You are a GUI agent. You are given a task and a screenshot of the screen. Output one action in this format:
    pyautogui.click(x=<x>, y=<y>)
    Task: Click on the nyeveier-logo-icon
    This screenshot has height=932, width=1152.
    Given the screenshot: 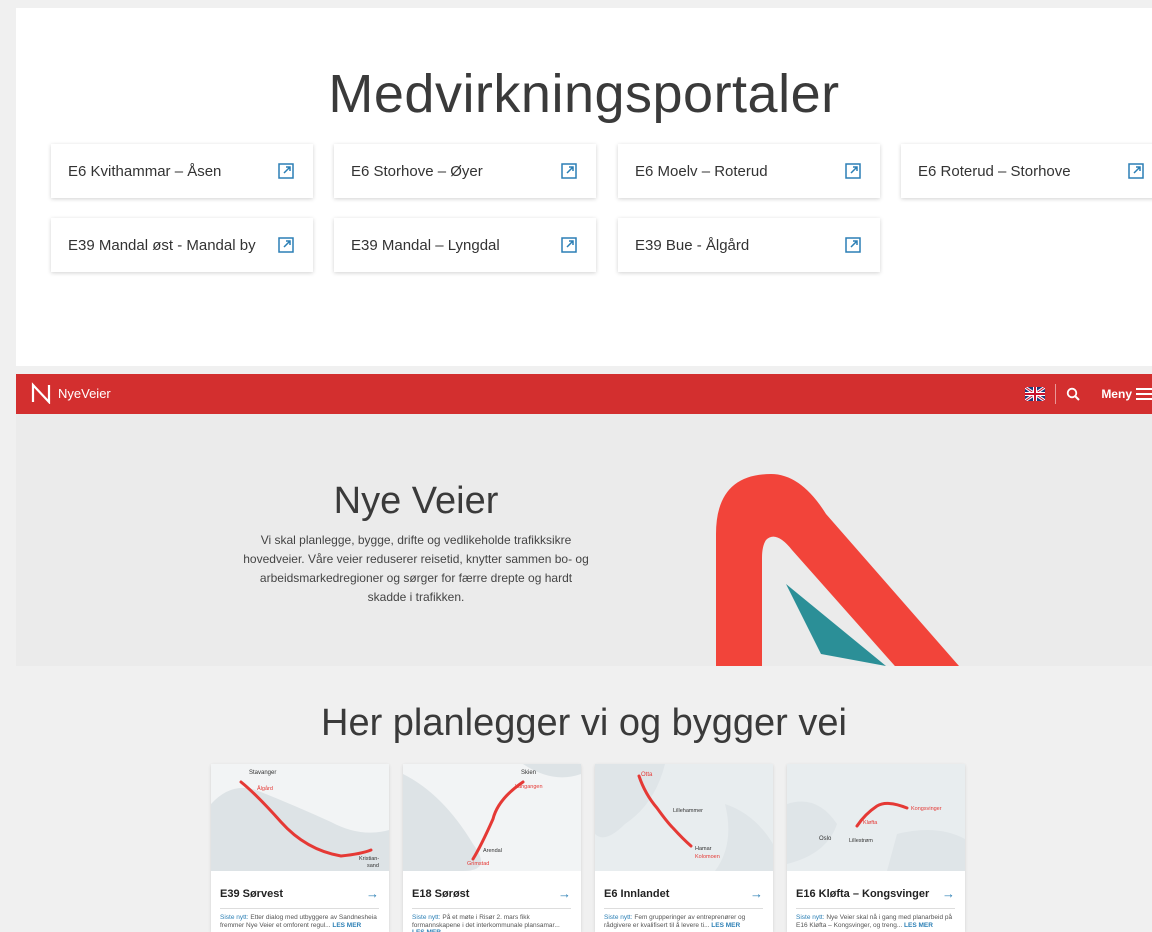 What is the action you would take?
    pyautogui.click(x=41, y=393)
    